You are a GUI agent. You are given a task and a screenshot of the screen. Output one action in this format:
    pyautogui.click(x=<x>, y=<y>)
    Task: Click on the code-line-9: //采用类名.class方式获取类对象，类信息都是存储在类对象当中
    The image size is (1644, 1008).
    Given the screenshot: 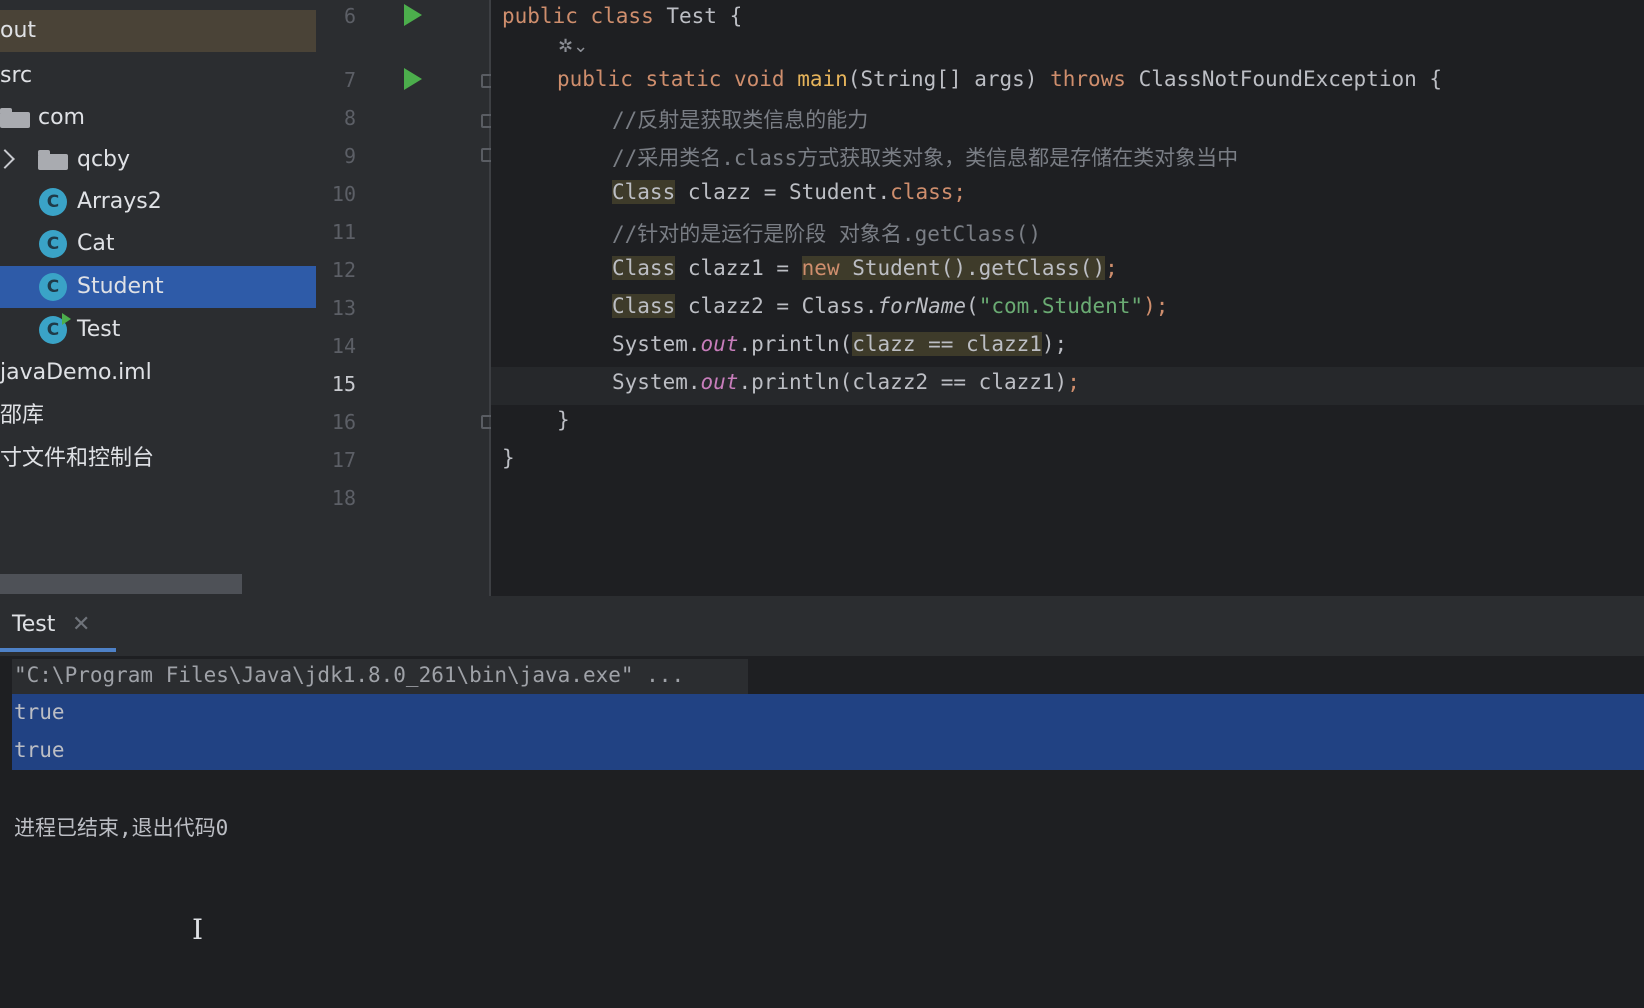 What is the action you would take?
    pyautogui.click(x=925, y=157)
    